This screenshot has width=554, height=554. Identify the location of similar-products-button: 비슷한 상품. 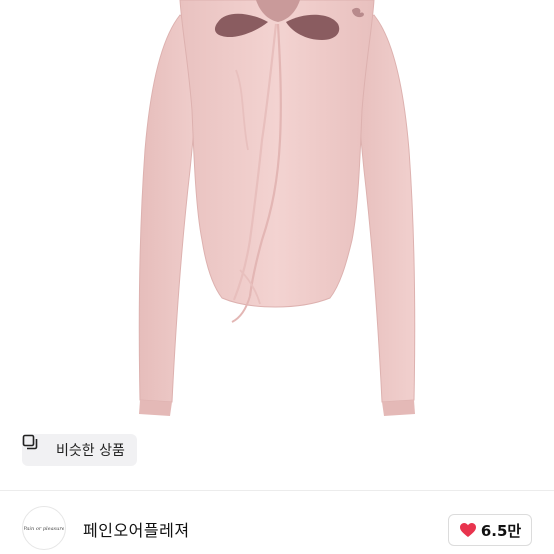
(79, 450).